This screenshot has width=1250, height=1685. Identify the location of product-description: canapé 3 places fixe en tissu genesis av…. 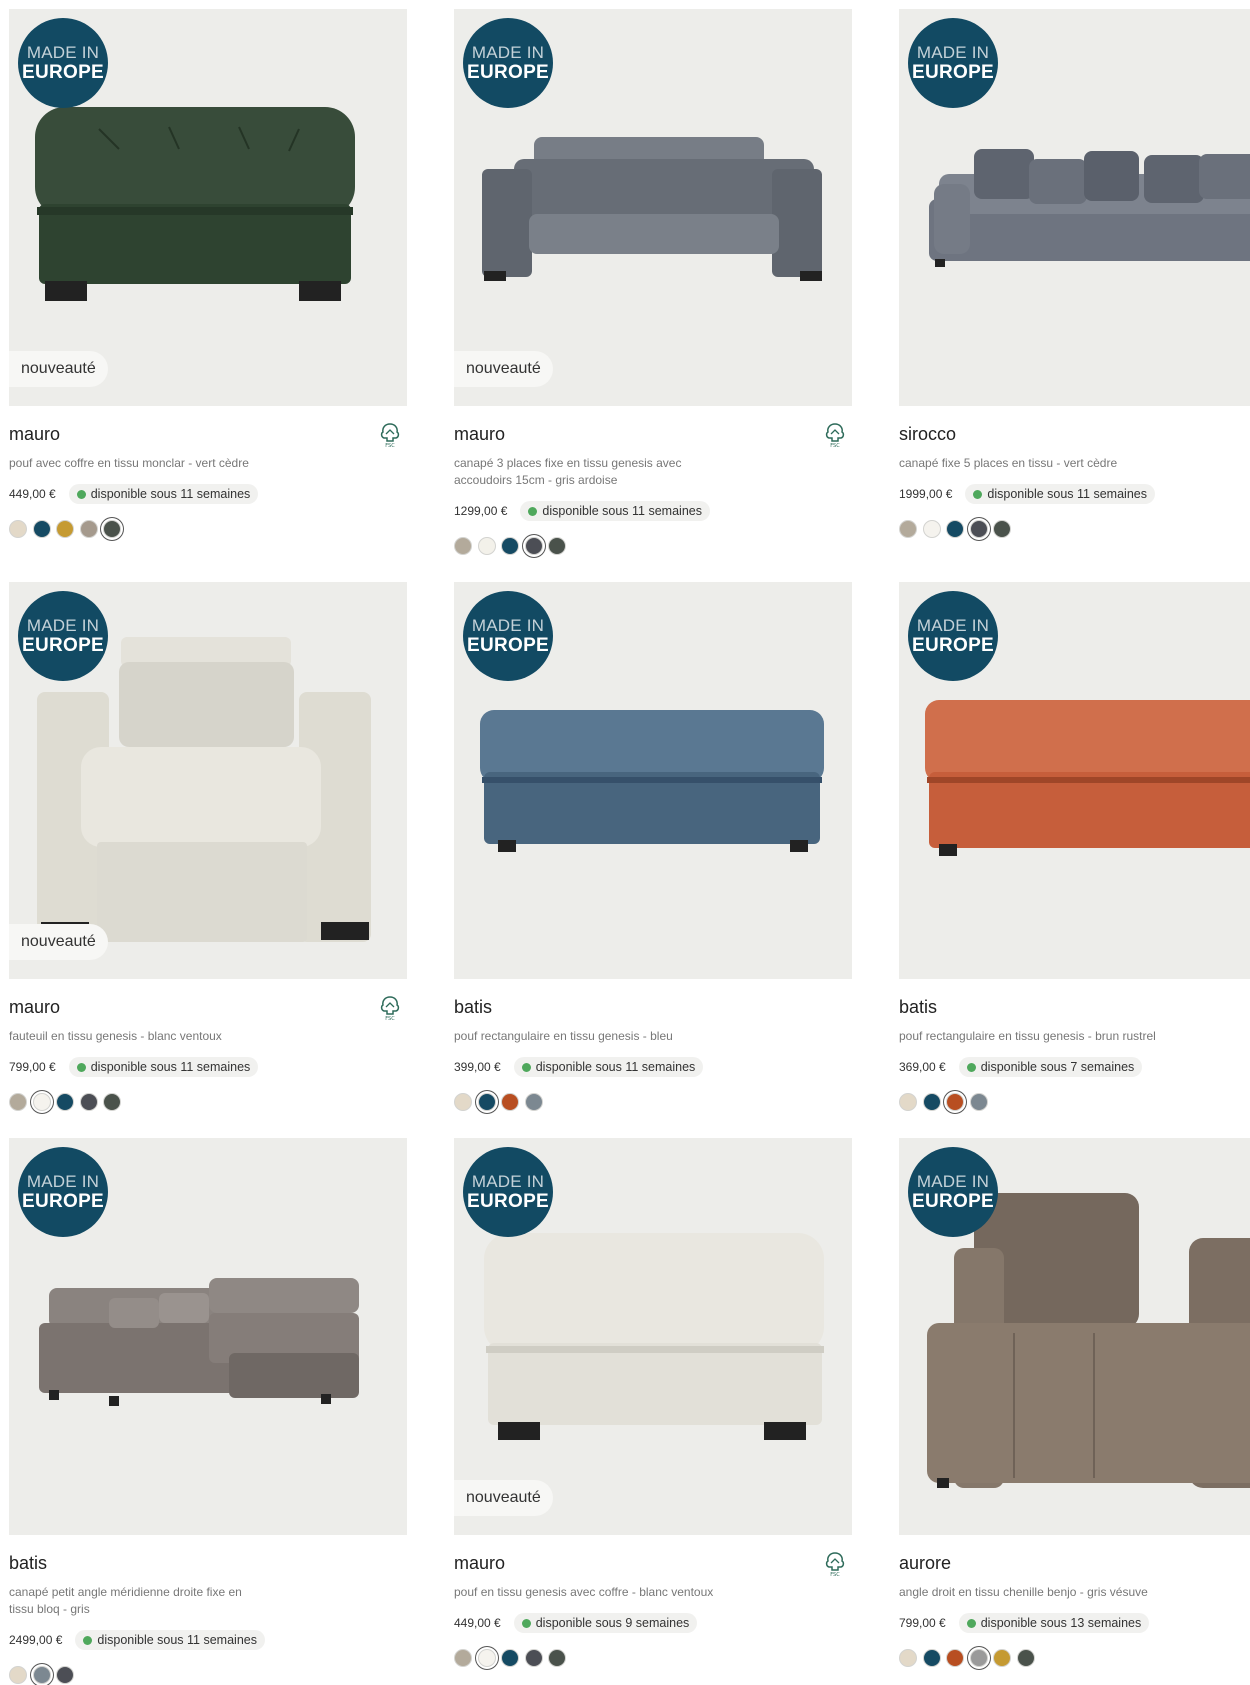
(584, 472).